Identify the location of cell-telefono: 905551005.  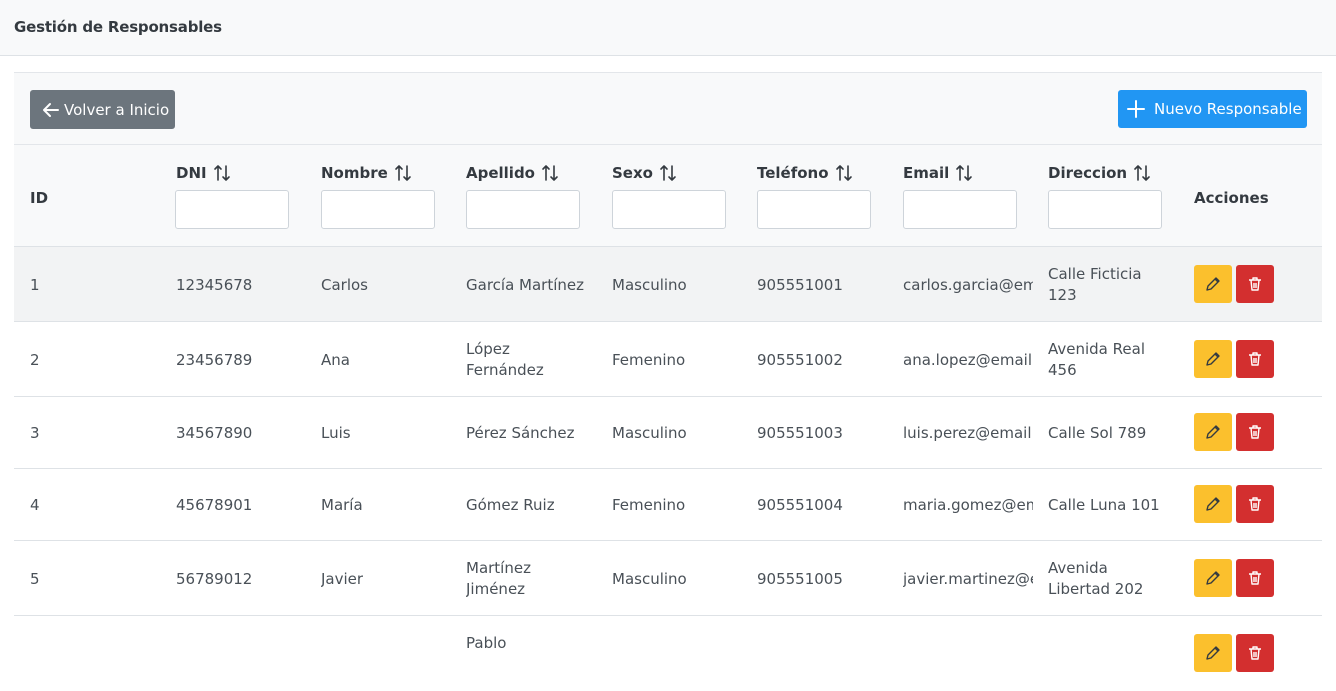
(800, 579).